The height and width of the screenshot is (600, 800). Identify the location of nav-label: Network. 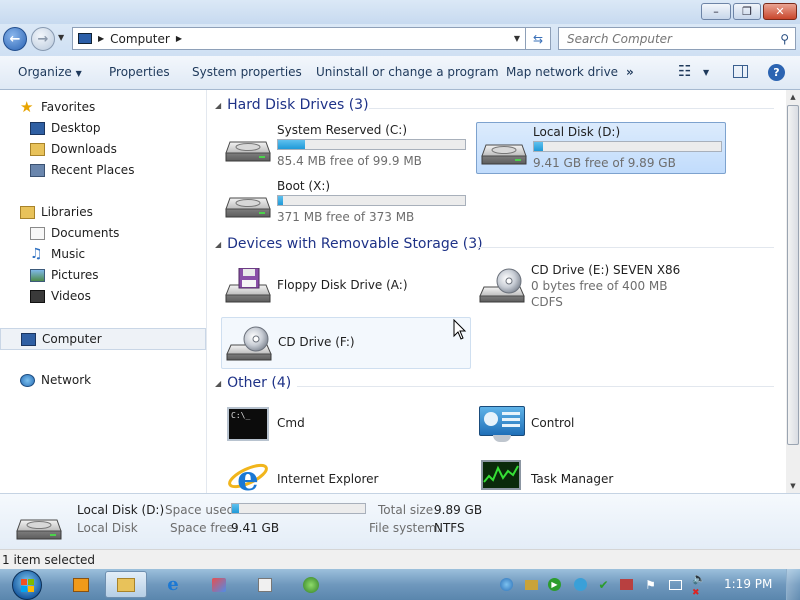
(66, 380).